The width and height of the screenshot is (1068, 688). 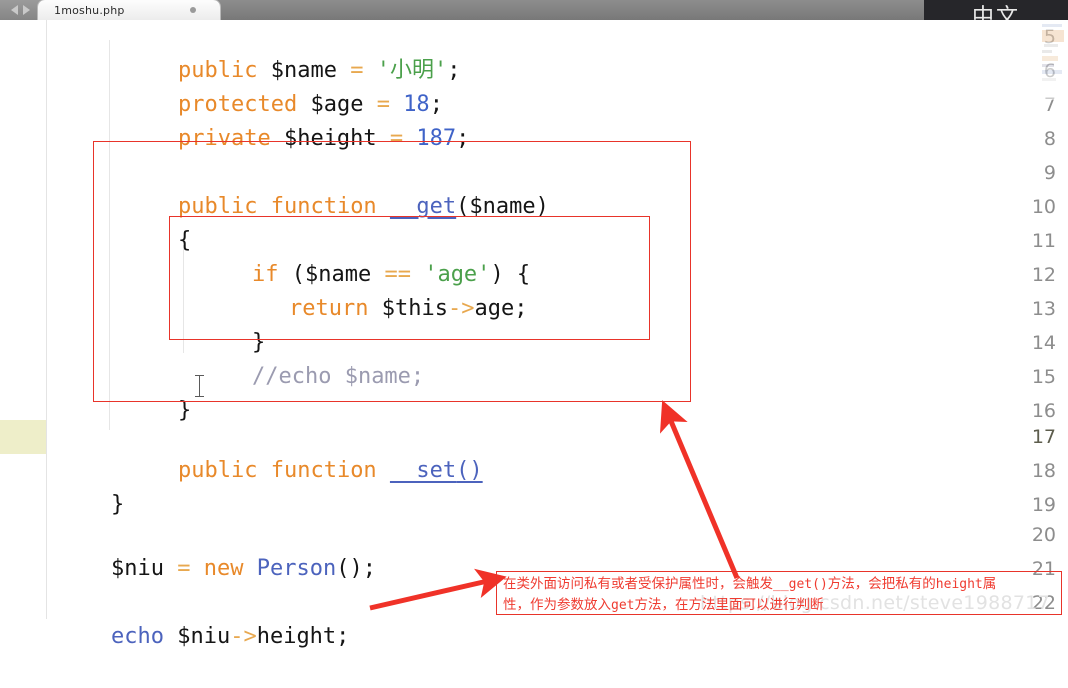 I want to click on tab-label: 1moshu.php, so click(x=89, y=10).